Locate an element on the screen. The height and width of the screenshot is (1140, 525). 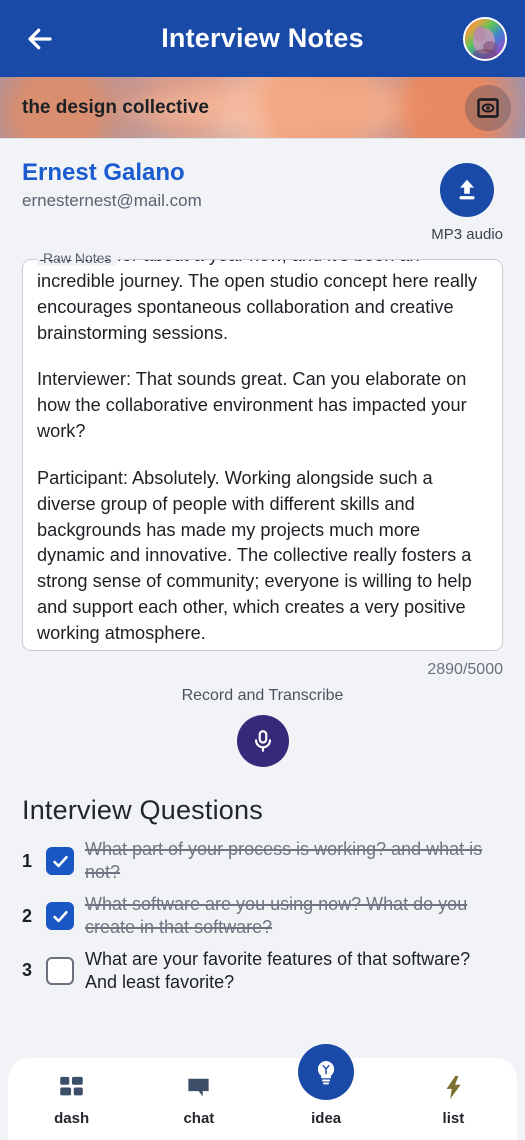
record-transcribe-label: Record and Transcribe is located at coordinates (262, 695).